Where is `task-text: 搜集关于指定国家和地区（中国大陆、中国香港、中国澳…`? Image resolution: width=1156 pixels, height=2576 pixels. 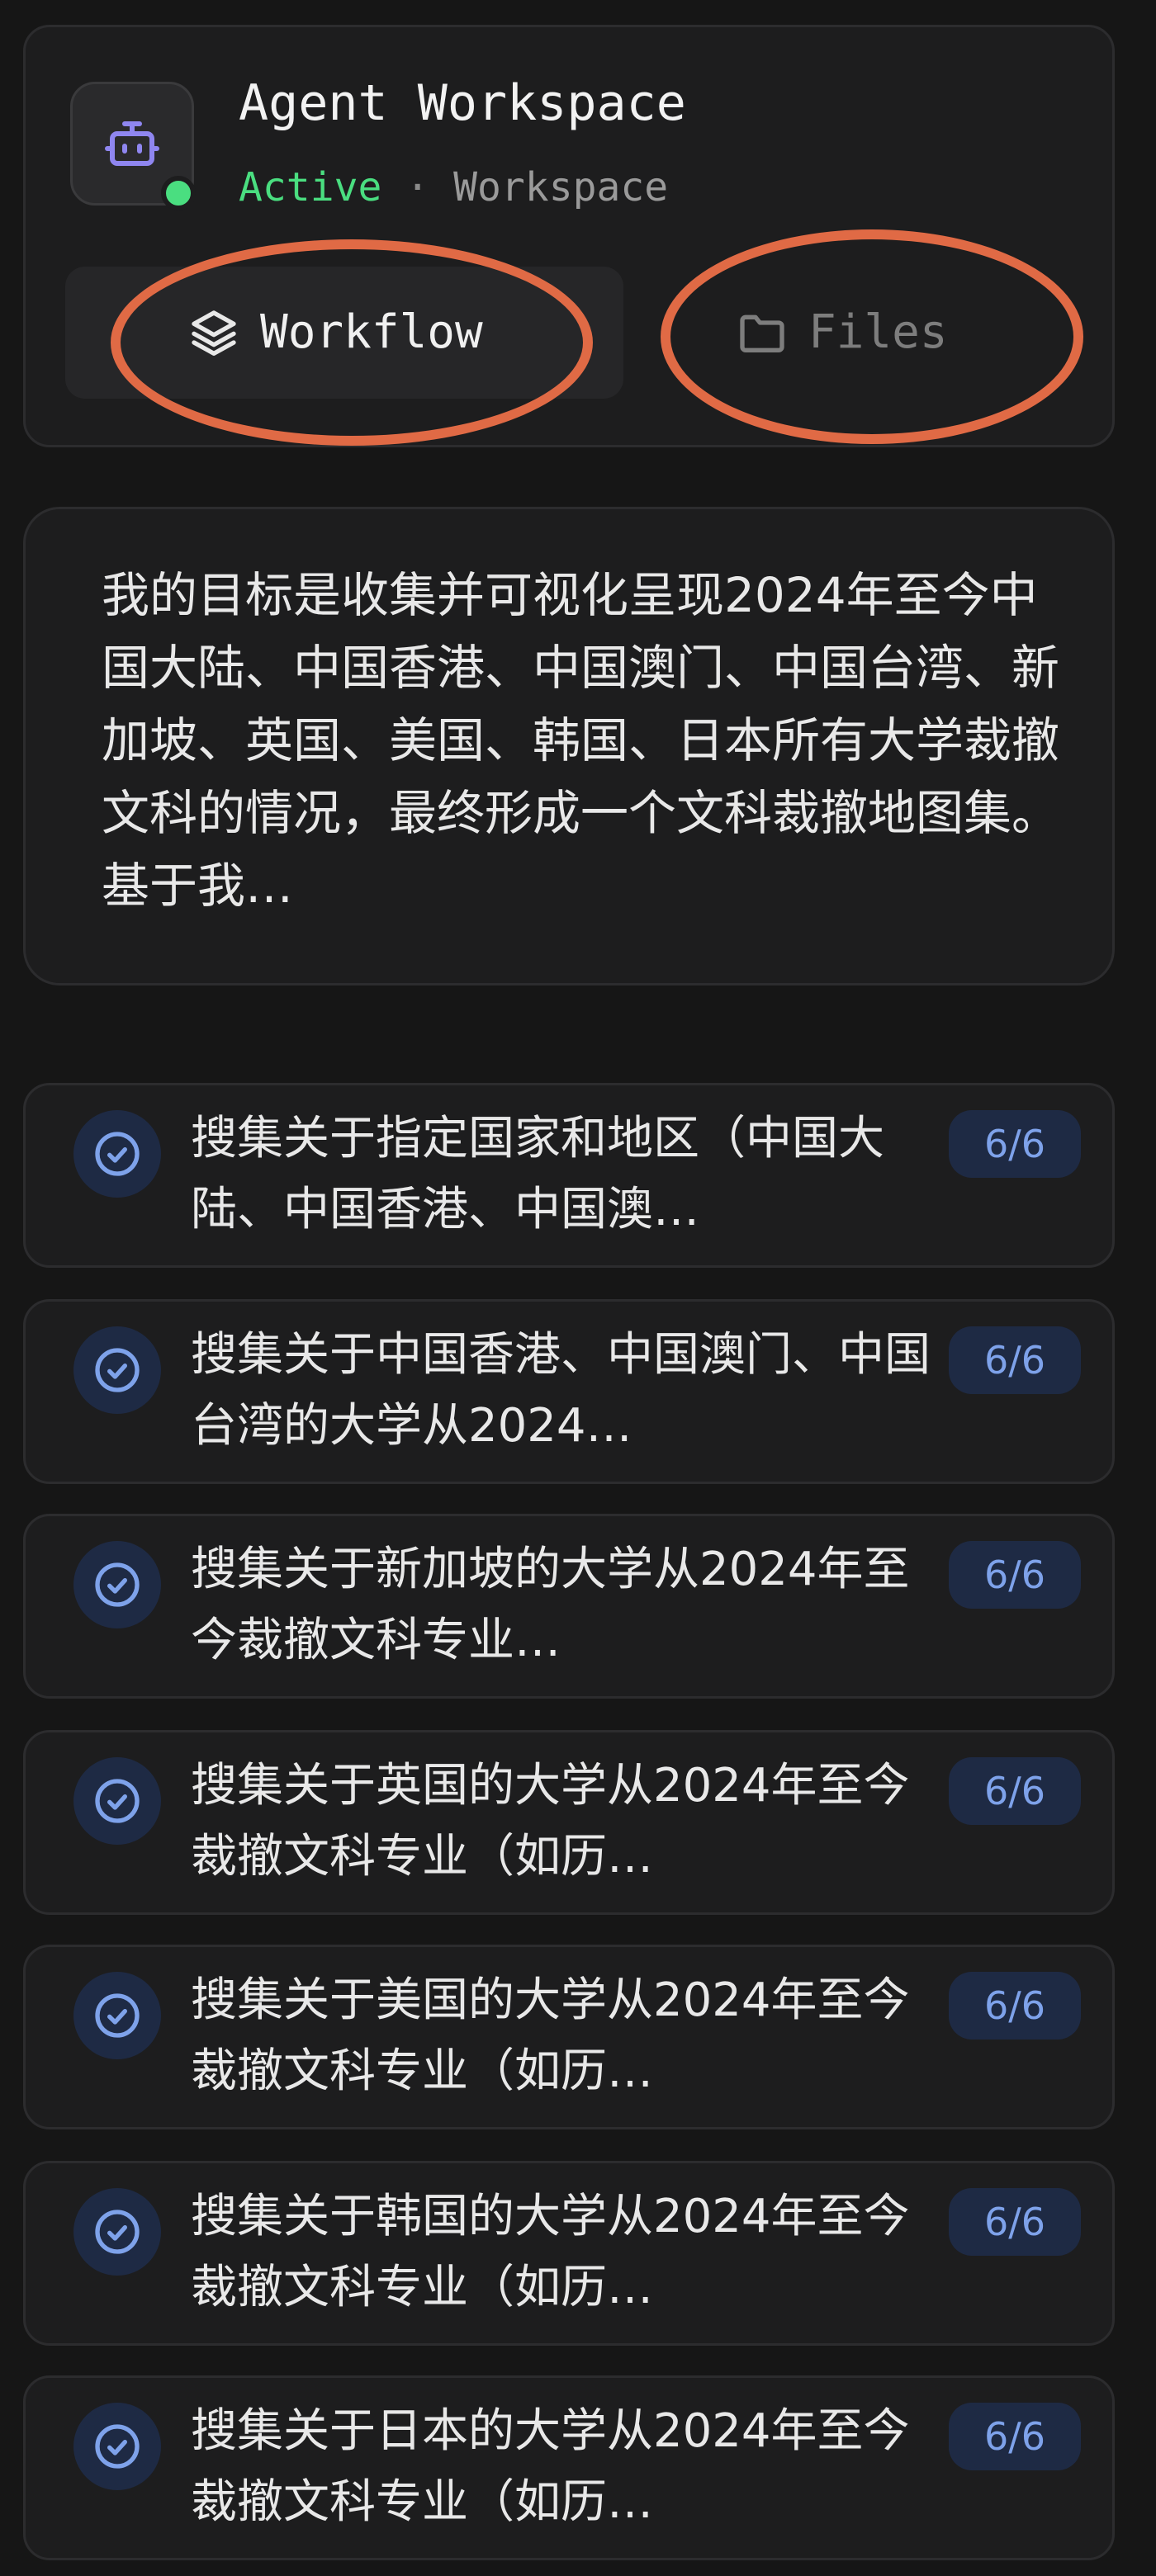
task-text: 搜集关于指定国家和地区（中国大陆、中国香港、中国澳… is located at coordinates (537, 1174).